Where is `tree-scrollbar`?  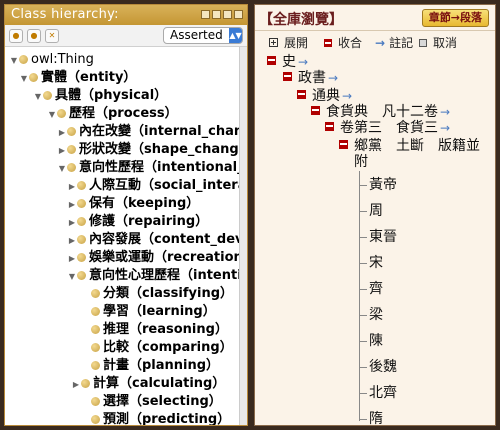 tree-scrollbar is located at coordinates (243, 236).